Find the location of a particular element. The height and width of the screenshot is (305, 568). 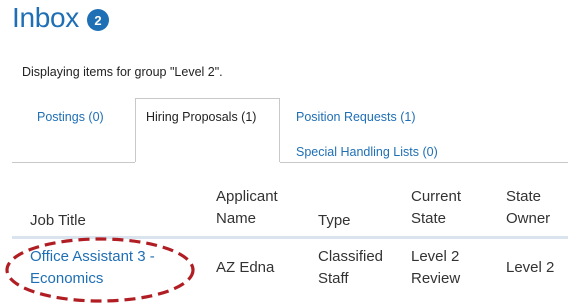

type-cell: Classified Staff is located at coordinates (351, 267).